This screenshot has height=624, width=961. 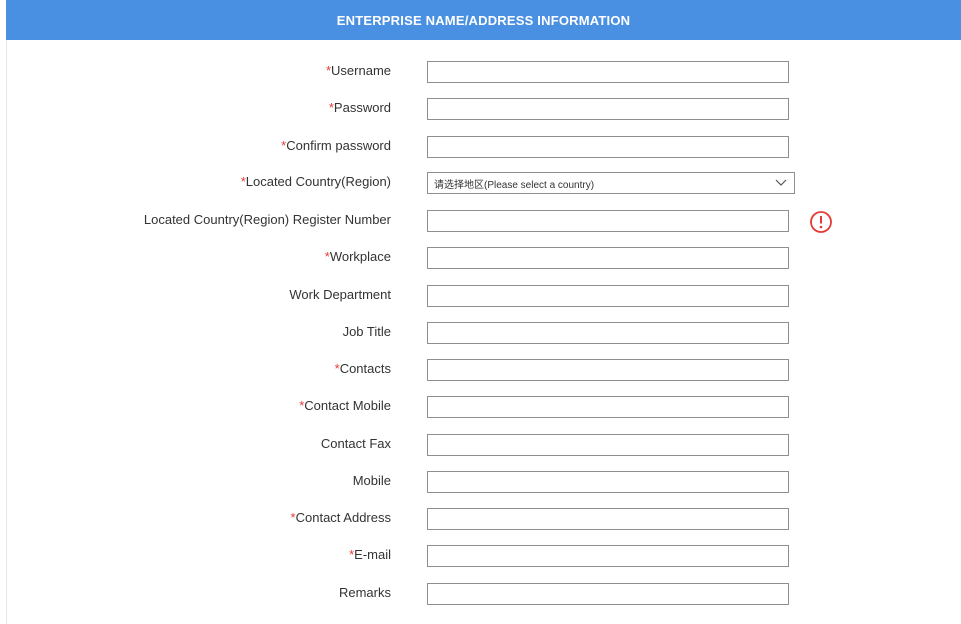 I want to click on job-title-label: Job Title, so click(x=366, y=331).